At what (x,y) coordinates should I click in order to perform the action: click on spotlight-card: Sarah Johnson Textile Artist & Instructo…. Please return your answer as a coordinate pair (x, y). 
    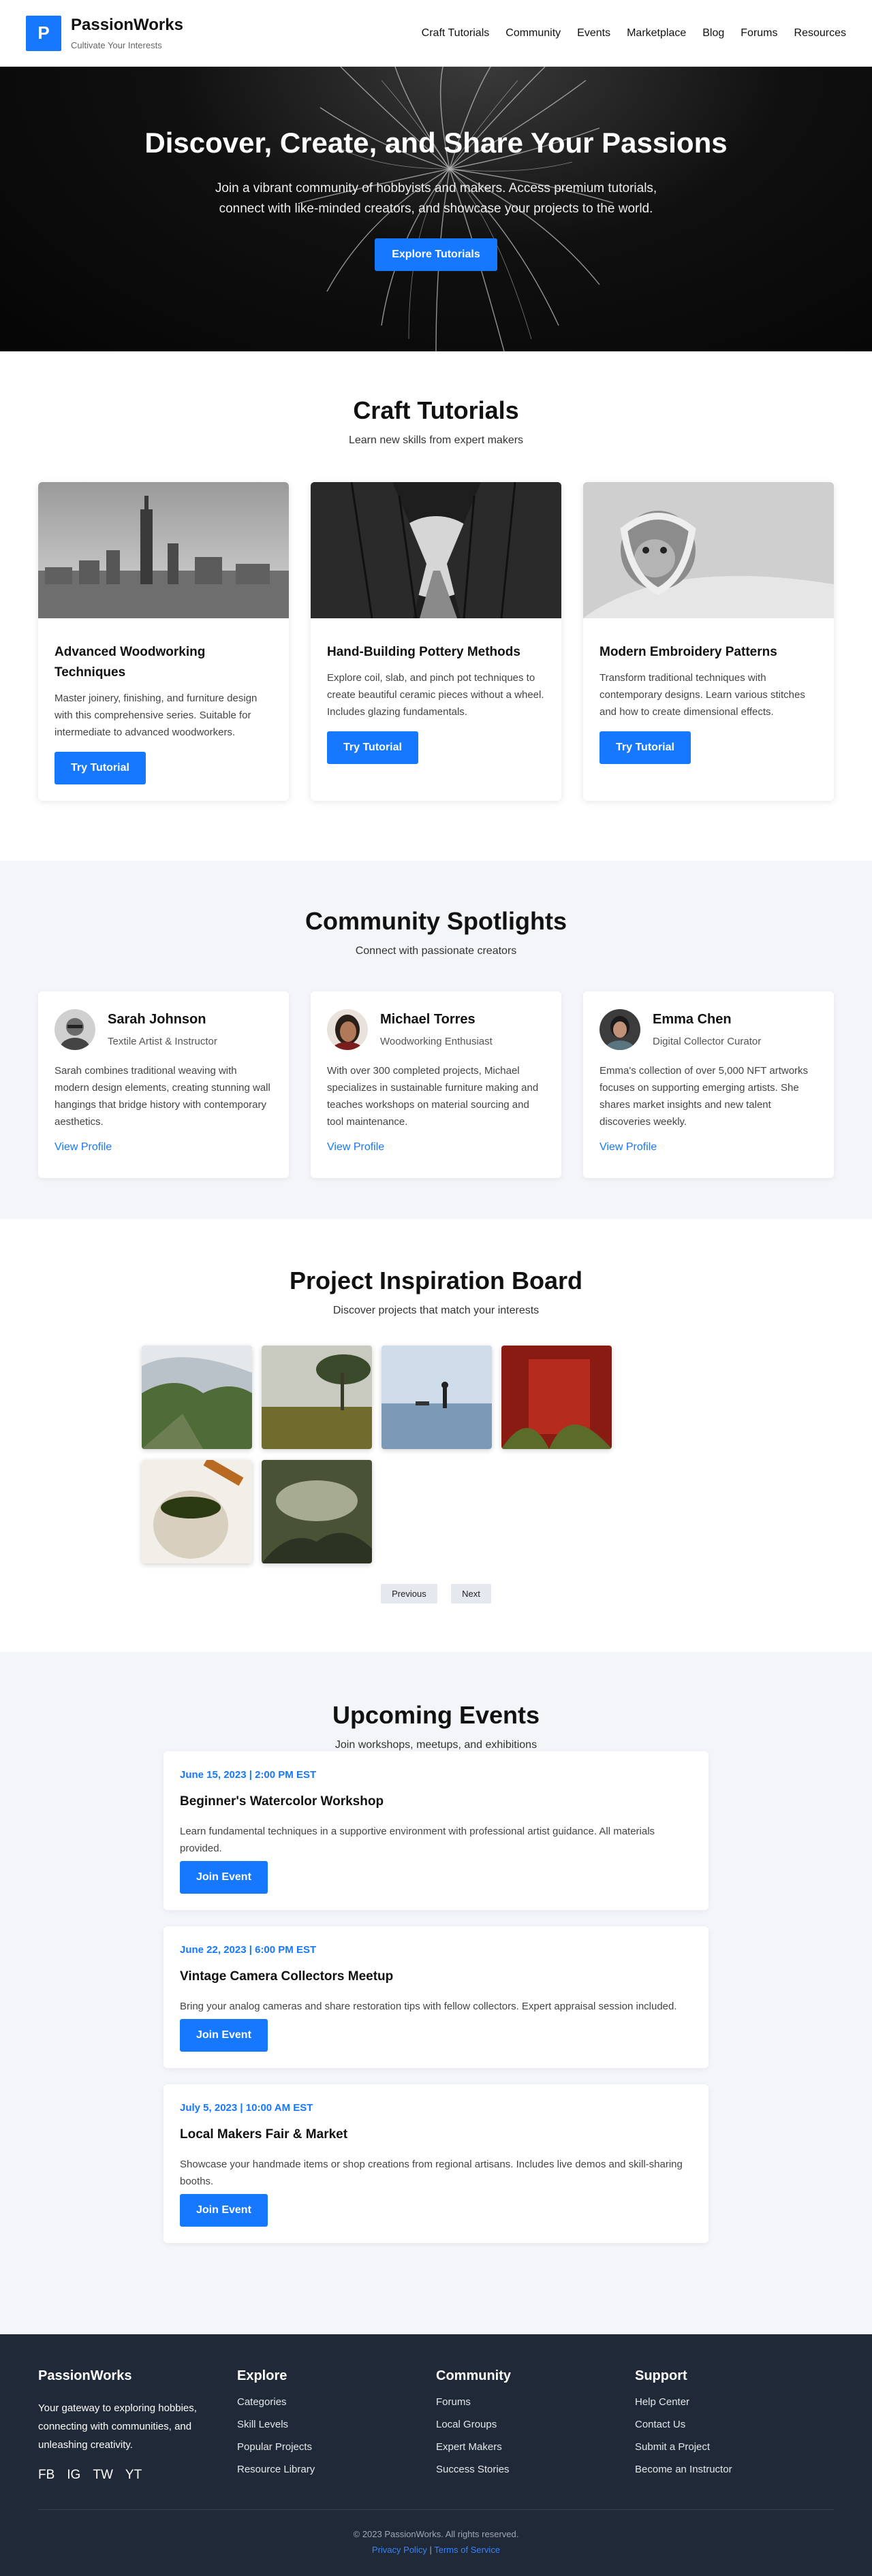
    Looking at the image, I should click on (163, 1084).